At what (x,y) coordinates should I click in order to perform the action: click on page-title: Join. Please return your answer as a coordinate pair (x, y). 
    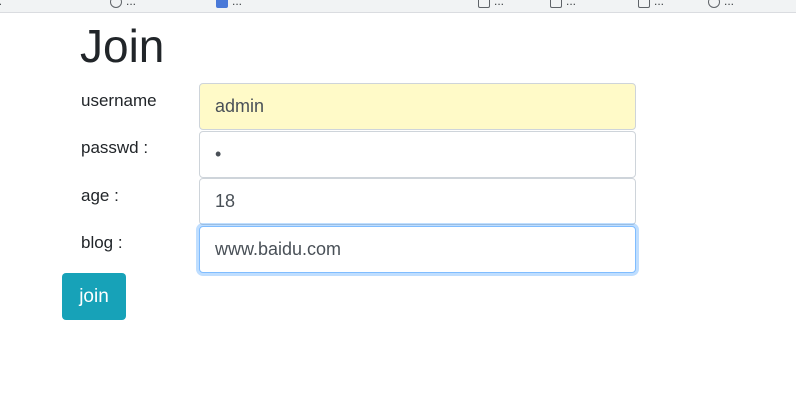
    Looking at the image, I should click on (122, 46).